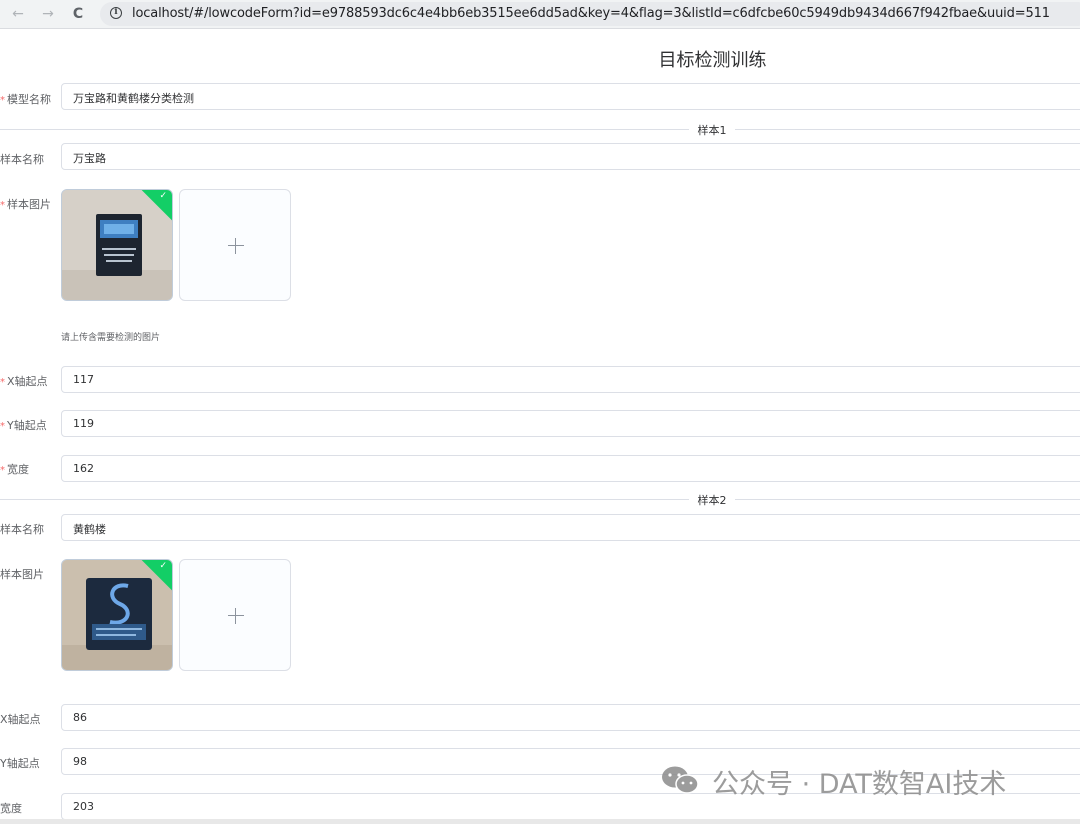 The width and height of the screenshot is (1080, 824). Describe the element at coordinates (540, 821) in the screenshot. I see `horizontal-scrollbar` at that location.